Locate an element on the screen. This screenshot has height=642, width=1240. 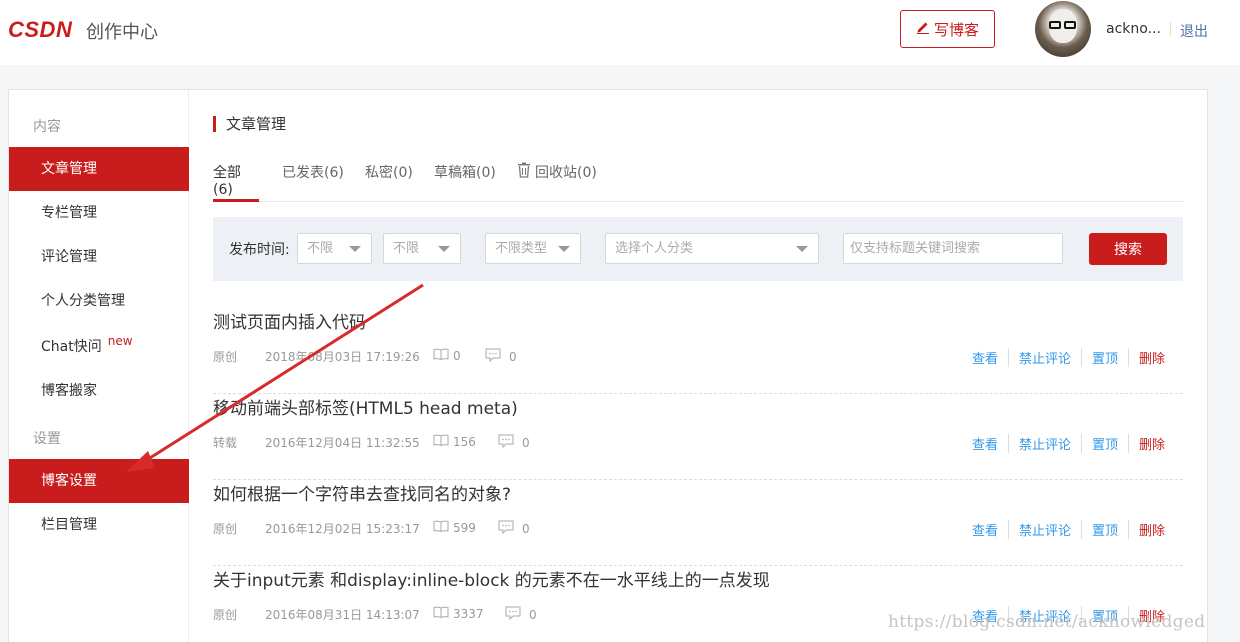
type-select: 不限类型 is located at coordinates (533, 248).